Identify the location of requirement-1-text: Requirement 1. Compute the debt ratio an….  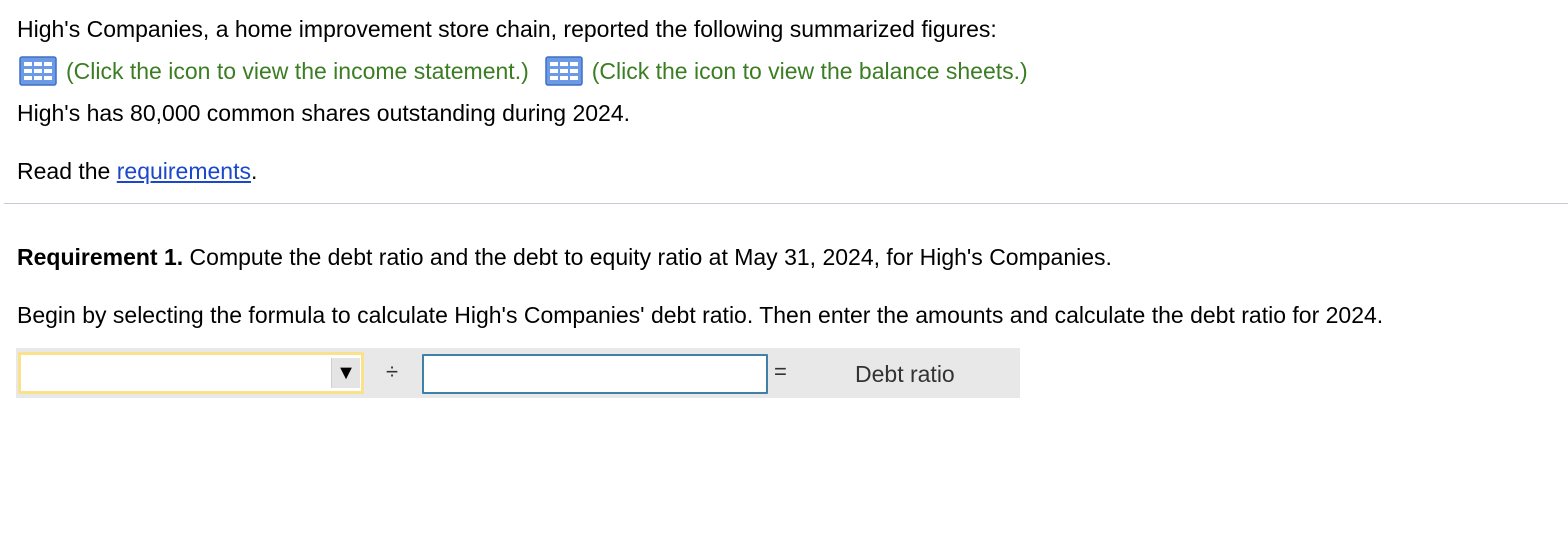
(564, 257).